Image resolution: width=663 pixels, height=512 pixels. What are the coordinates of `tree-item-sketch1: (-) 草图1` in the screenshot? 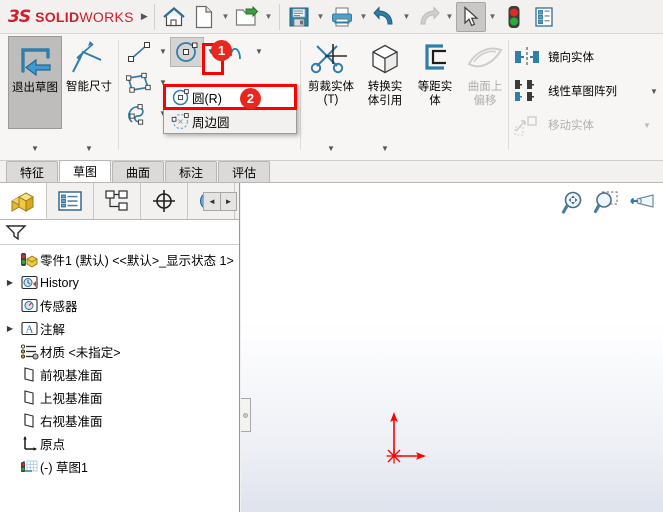 It's located at (119, 466).